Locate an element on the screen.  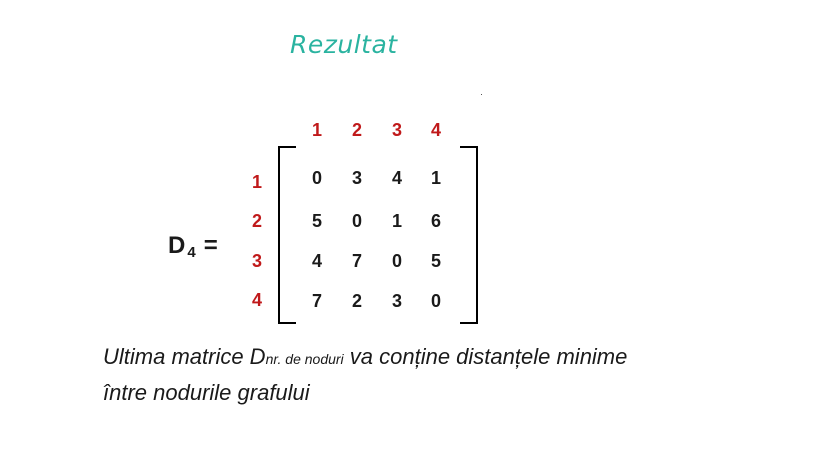
caption-text-continued: va conține distanțele minime is located at coordinates (485, 356).